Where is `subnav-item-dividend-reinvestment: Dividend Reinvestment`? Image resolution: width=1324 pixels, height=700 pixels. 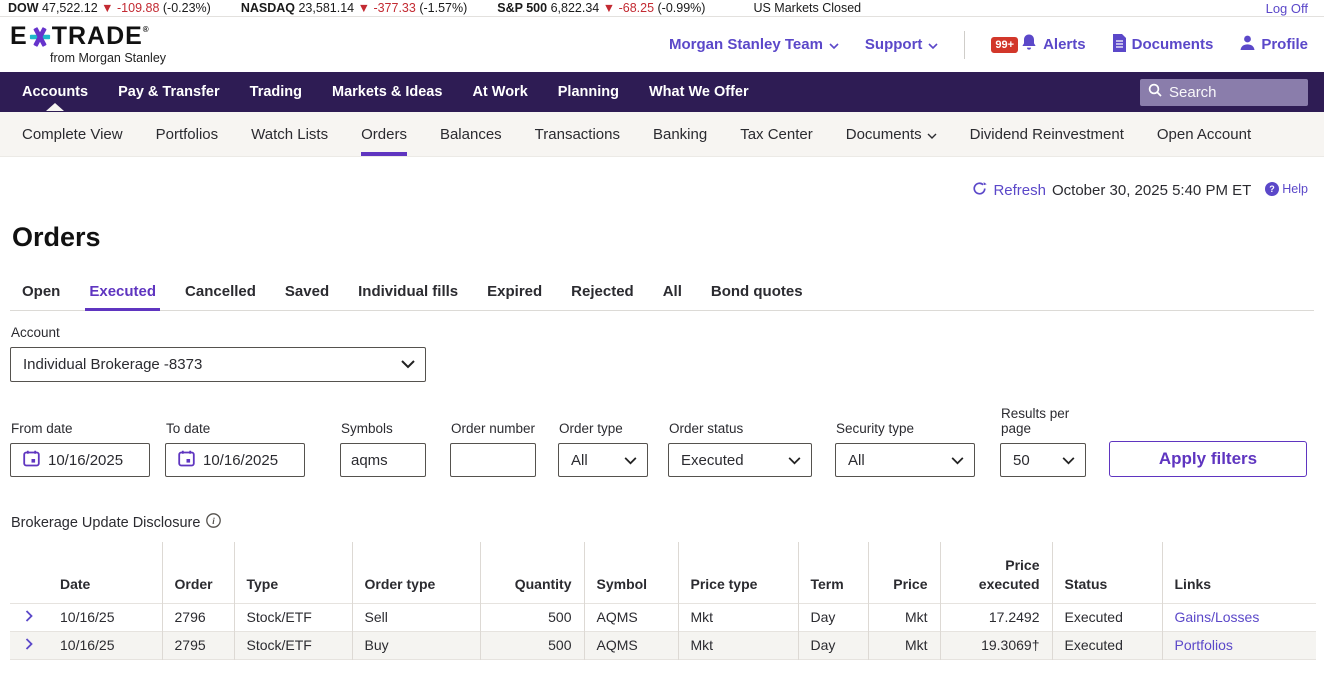 subnav-item-dividend-reinvestment: Dividend Reinvestment is located at coordinates (1047, 134).